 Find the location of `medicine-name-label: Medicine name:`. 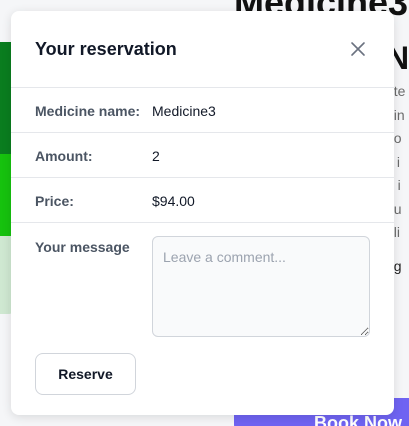

medicine-name-label: Medicine name: is located at coordinates (88, 111).